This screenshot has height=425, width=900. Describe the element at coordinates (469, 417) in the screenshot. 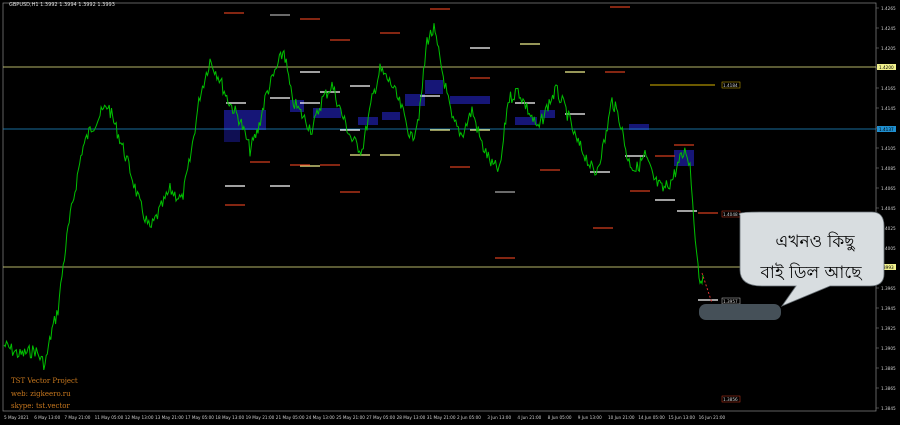

I see `time-axis-label: 2 Jun 05:00` at that location.